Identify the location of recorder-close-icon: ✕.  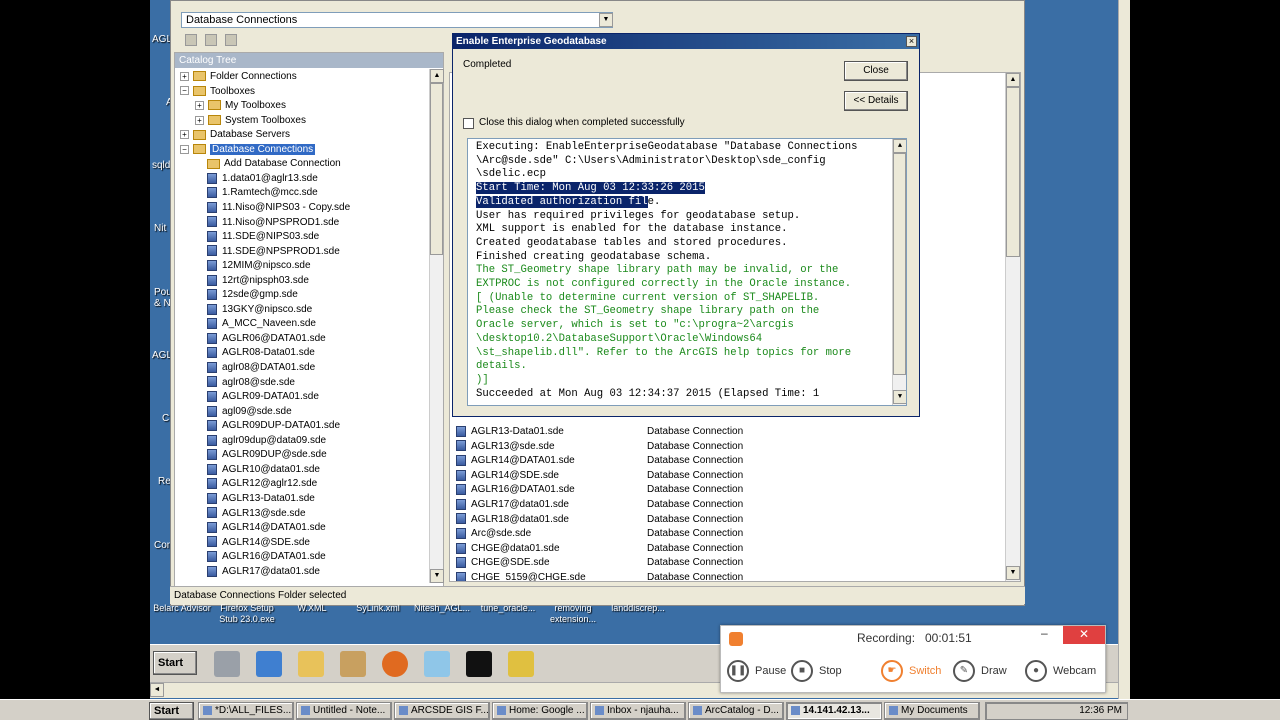
(1084, 635).